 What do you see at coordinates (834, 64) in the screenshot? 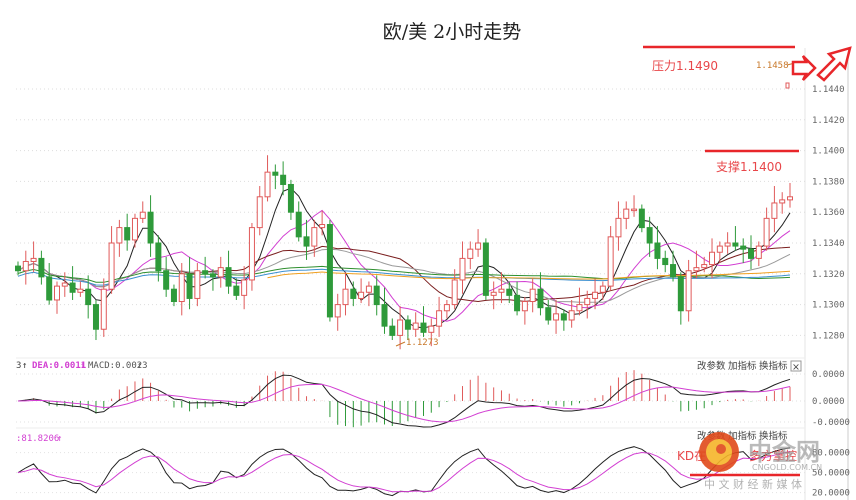
I see `red-arrow-up-right-icon` at bounding box center [834, 64].